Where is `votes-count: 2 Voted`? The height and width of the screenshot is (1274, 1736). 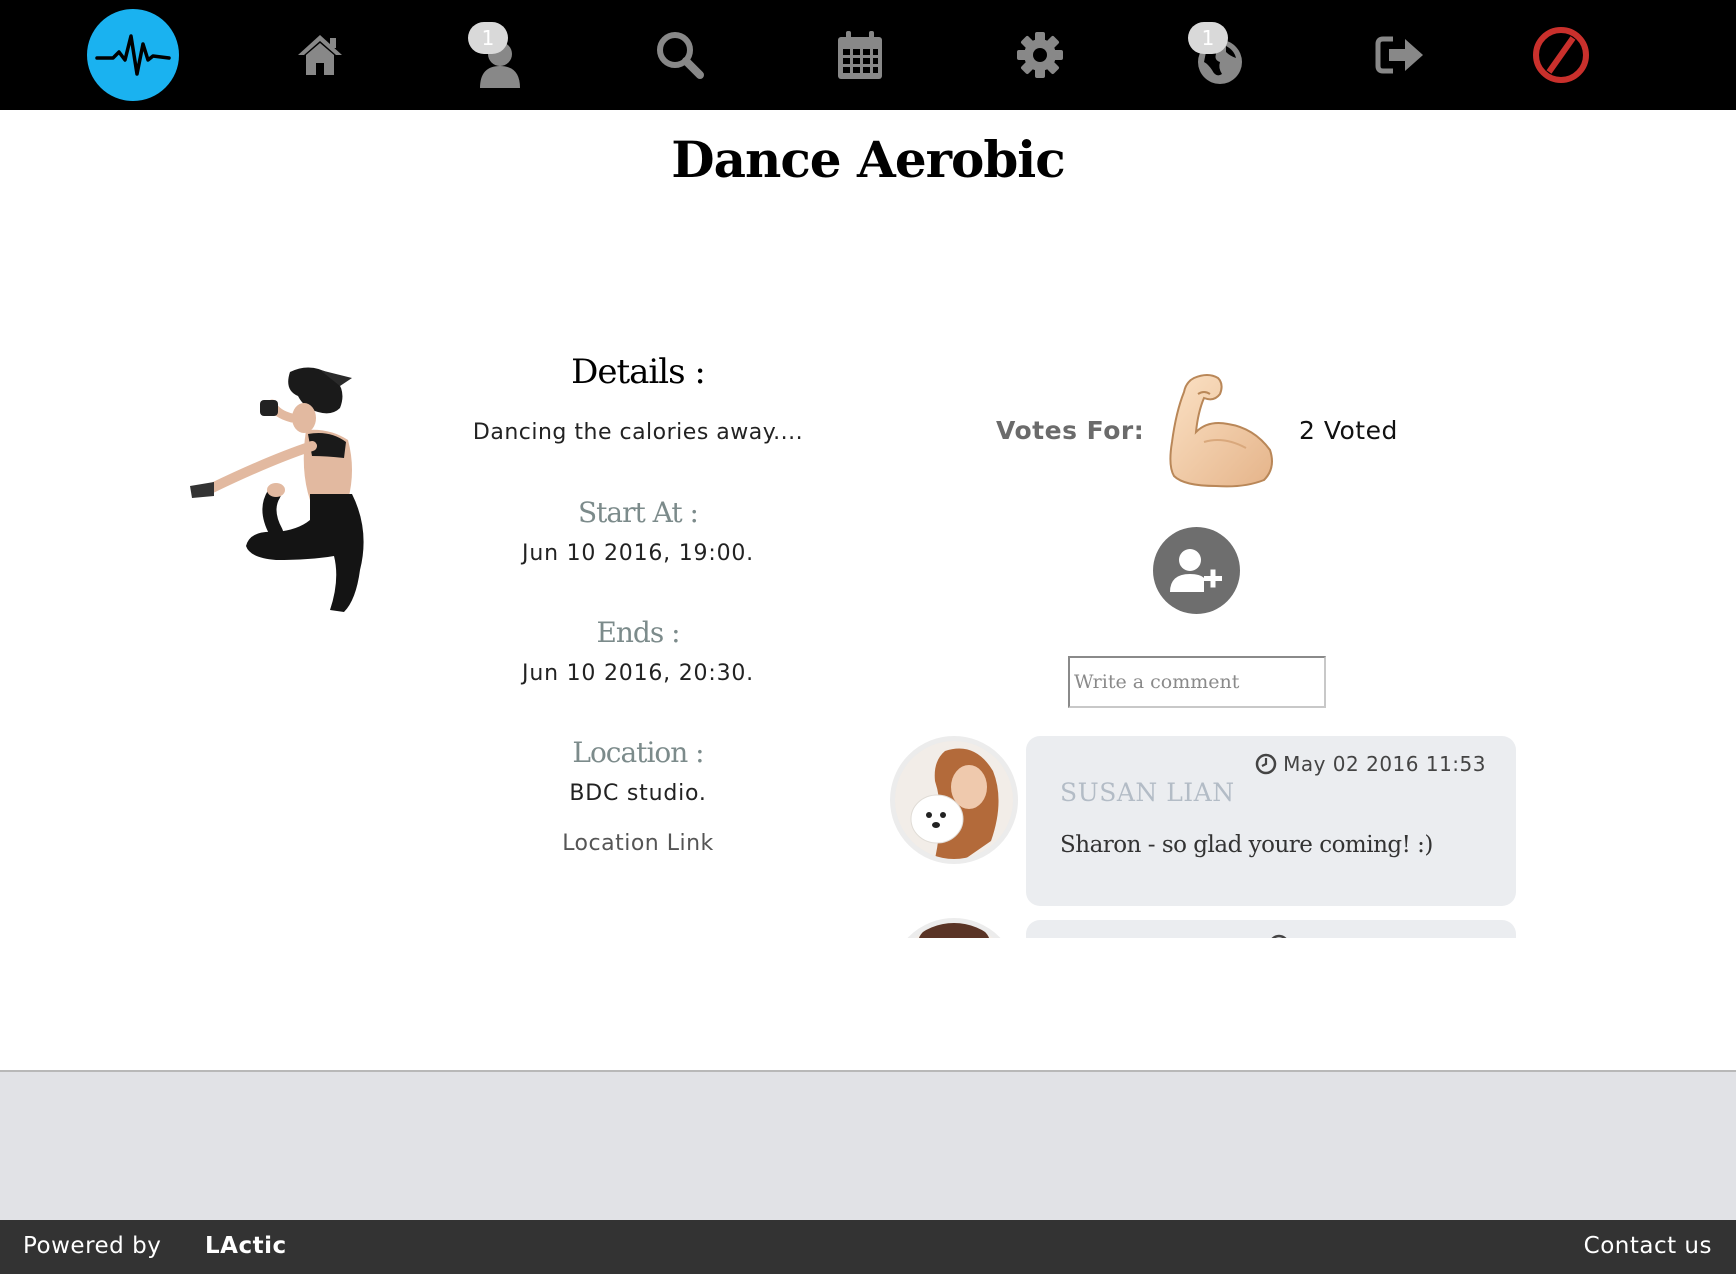
votes-count: 2 Voted is located at coordinates (1348, 430).